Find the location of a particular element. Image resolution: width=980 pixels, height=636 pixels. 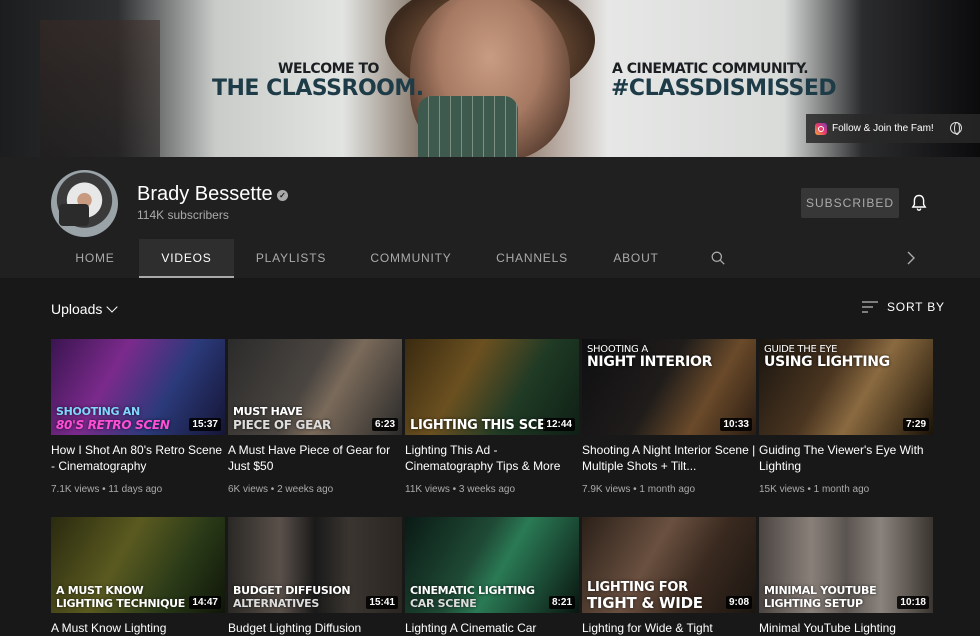

thumbnail-overlay-line1: LIGHTING FOR is located at coordinates (637, 587).